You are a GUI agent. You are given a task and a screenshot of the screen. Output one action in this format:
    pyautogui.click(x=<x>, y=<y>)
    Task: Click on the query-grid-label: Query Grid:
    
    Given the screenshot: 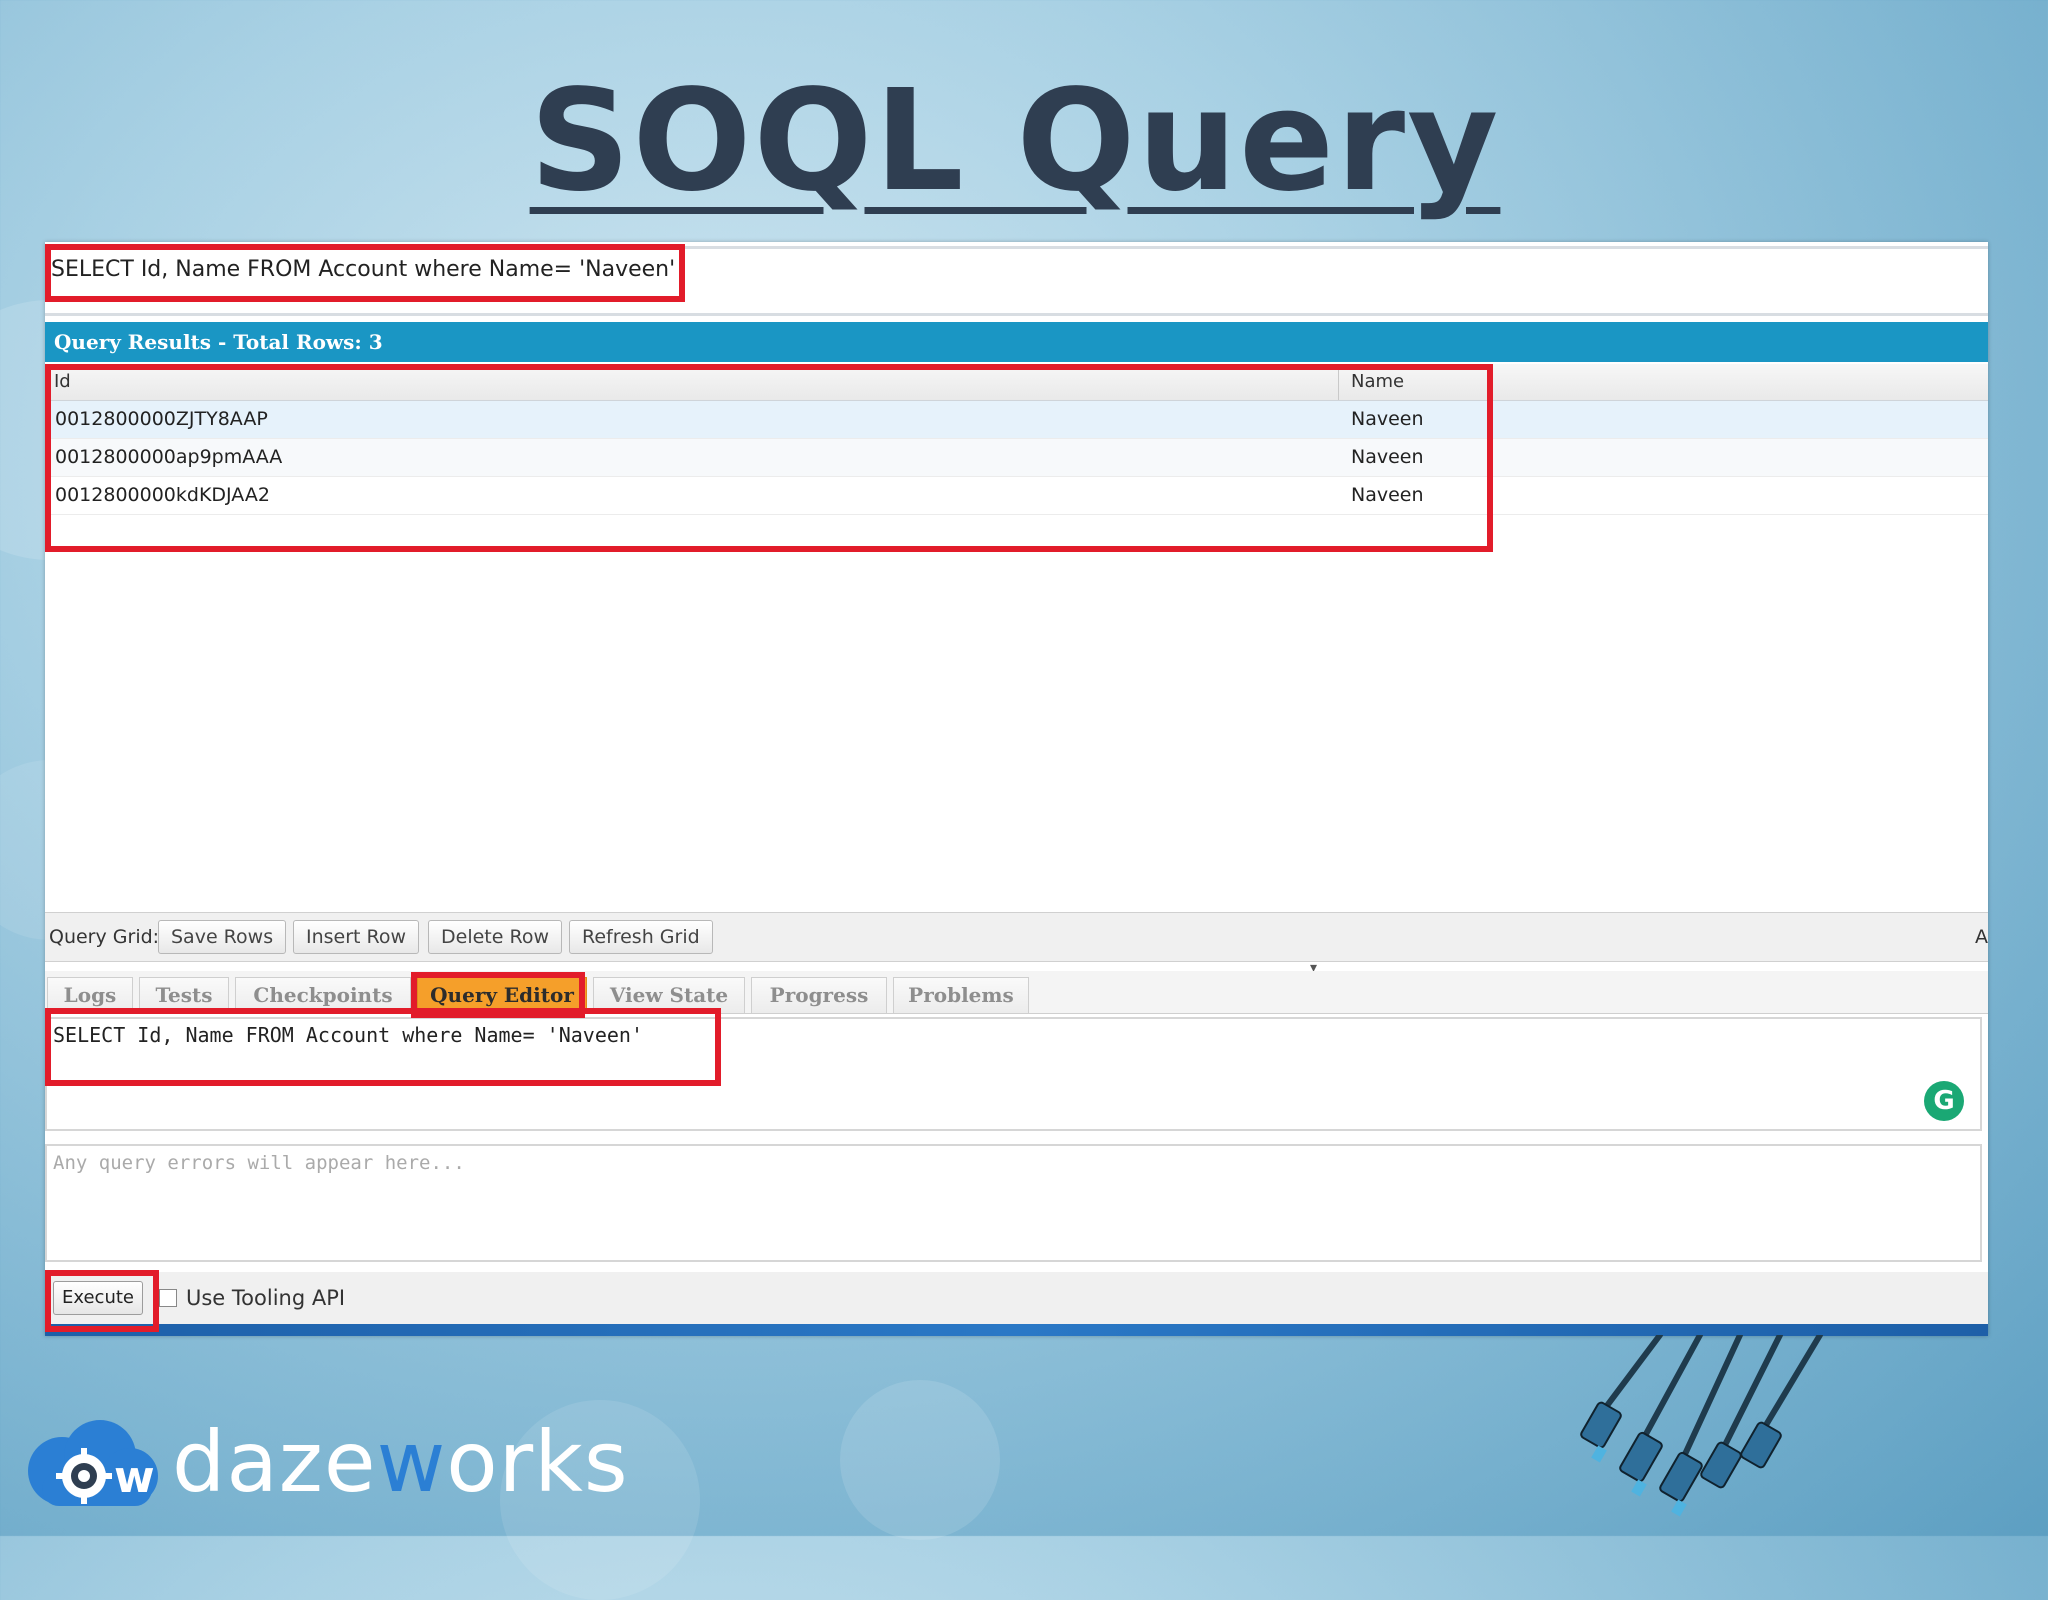 What is the action you would take?
    pyautogui.click(x=104, y=937)
    